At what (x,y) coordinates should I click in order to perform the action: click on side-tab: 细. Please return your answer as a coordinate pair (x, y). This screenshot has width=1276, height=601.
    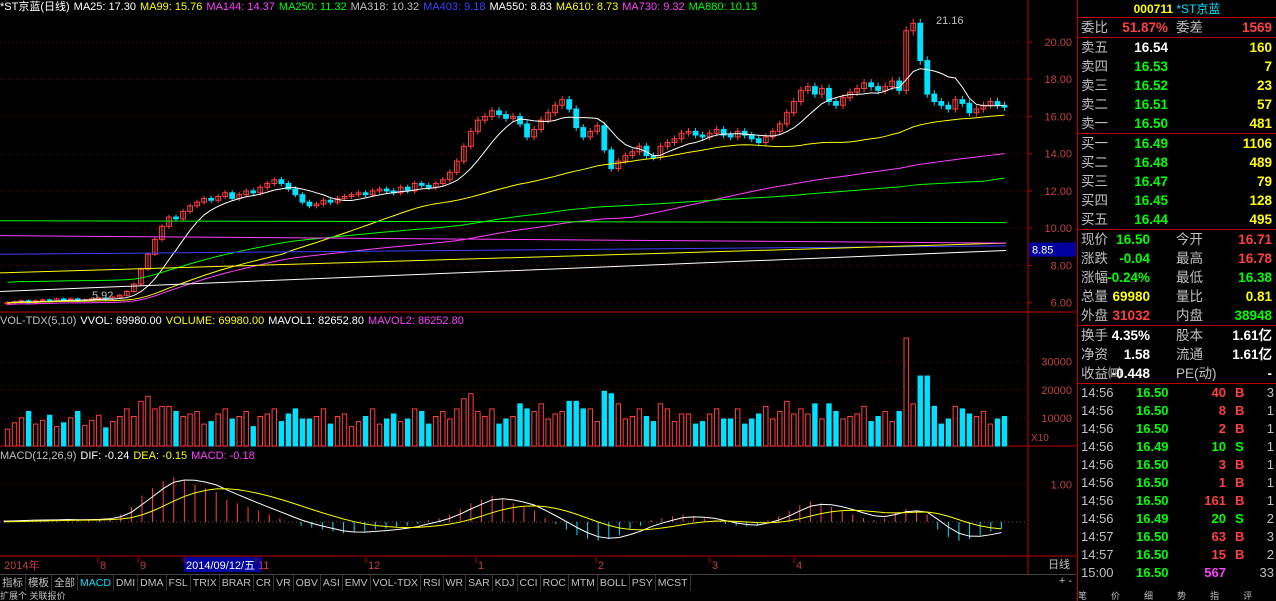
    Looking at the image, I should click on (1148, 596).